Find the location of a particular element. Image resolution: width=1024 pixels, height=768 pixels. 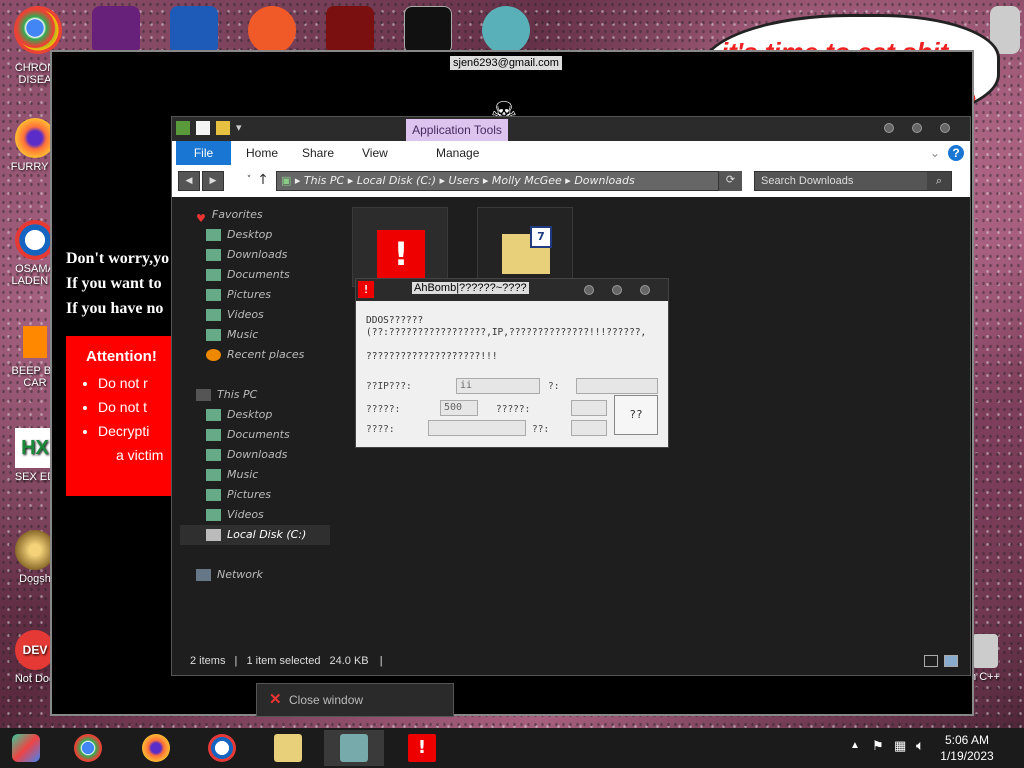

close-window-jumplist: ✕ Close window is located at coordinates (355, 700).